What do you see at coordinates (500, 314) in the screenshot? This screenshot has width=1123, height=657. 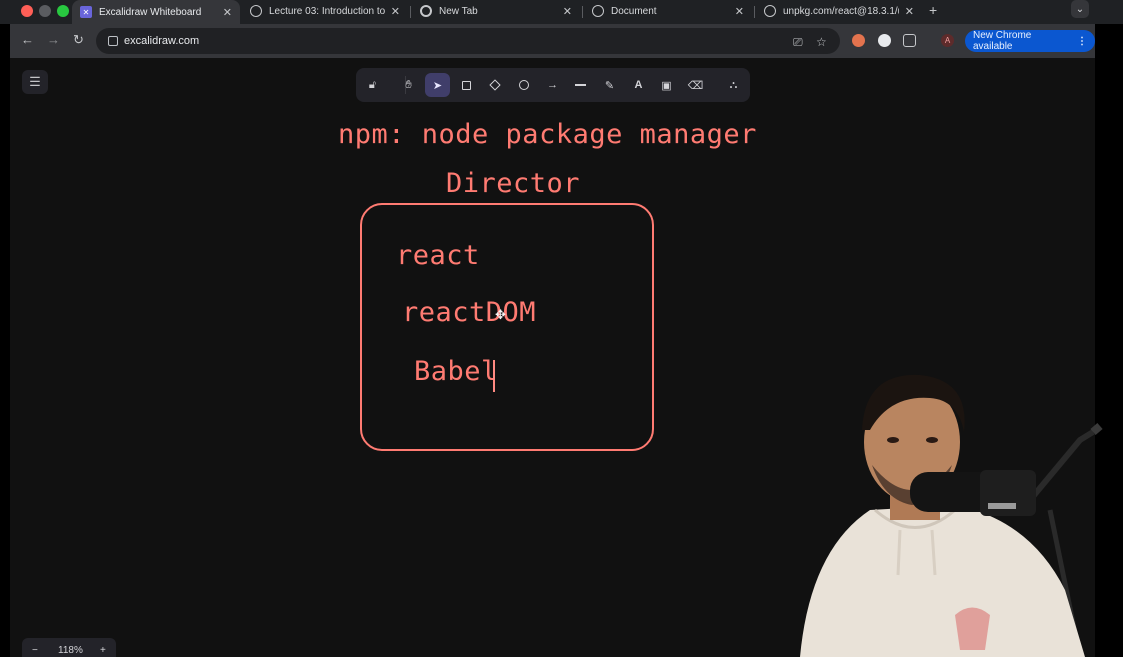 I see `move-cursor-icon: ✥` at bounding box center [500, 314].